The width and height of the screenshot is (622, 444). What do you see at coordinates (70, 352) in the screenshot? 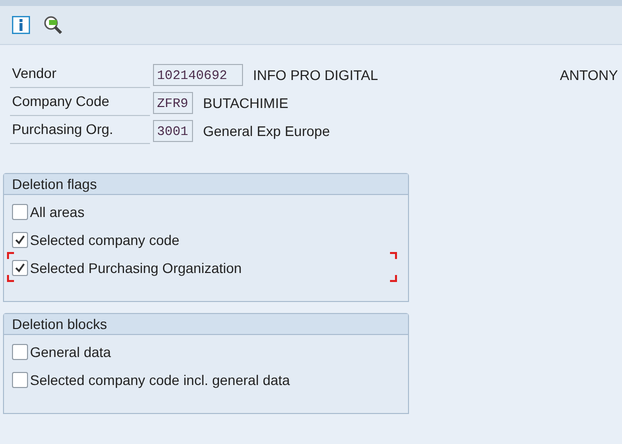
I see `checkbox-label: General data` at bounding box center [70, 352].